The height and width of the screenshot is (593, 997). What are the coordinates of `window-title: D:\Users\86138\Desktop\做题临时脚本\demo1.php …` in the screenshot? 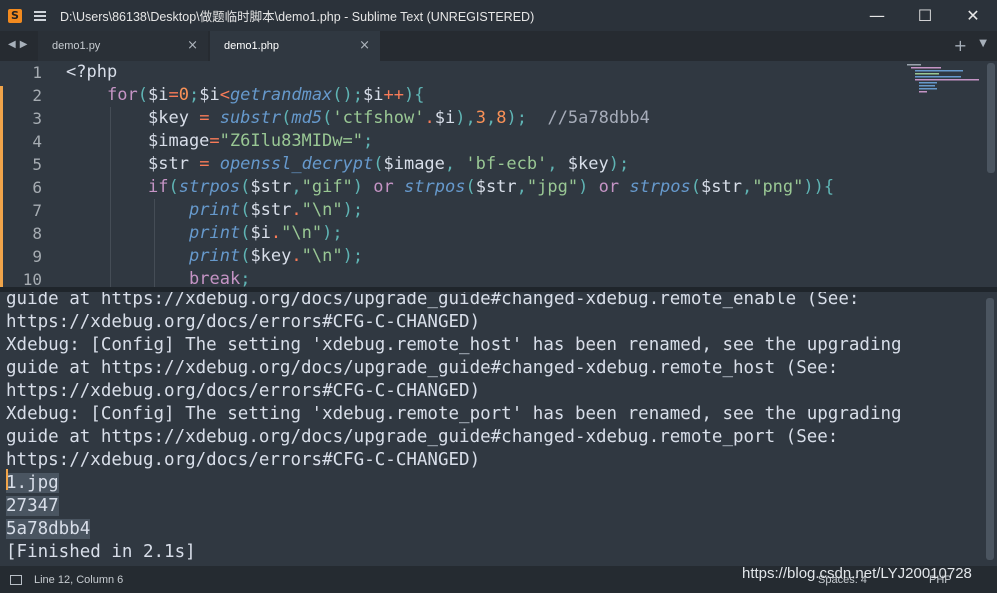 It's located at (297, 17).